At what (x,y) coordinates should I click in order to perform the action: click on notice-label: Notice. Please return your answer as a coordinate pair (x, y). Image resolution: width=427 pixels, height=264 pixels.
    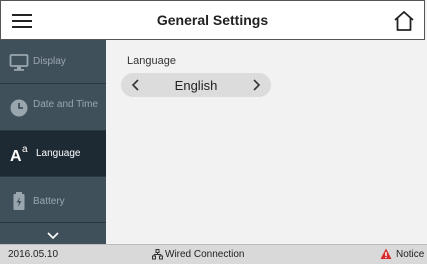
    Looking at the image, I should click on (410, 254).